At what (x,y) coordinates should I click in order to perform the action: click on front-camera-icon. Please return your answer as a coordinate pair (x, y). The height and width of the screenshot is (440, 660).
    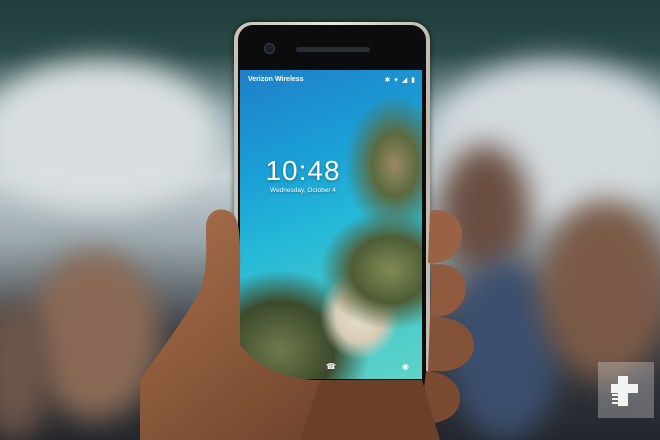
    Looking at the image, I should click on (269, 48).